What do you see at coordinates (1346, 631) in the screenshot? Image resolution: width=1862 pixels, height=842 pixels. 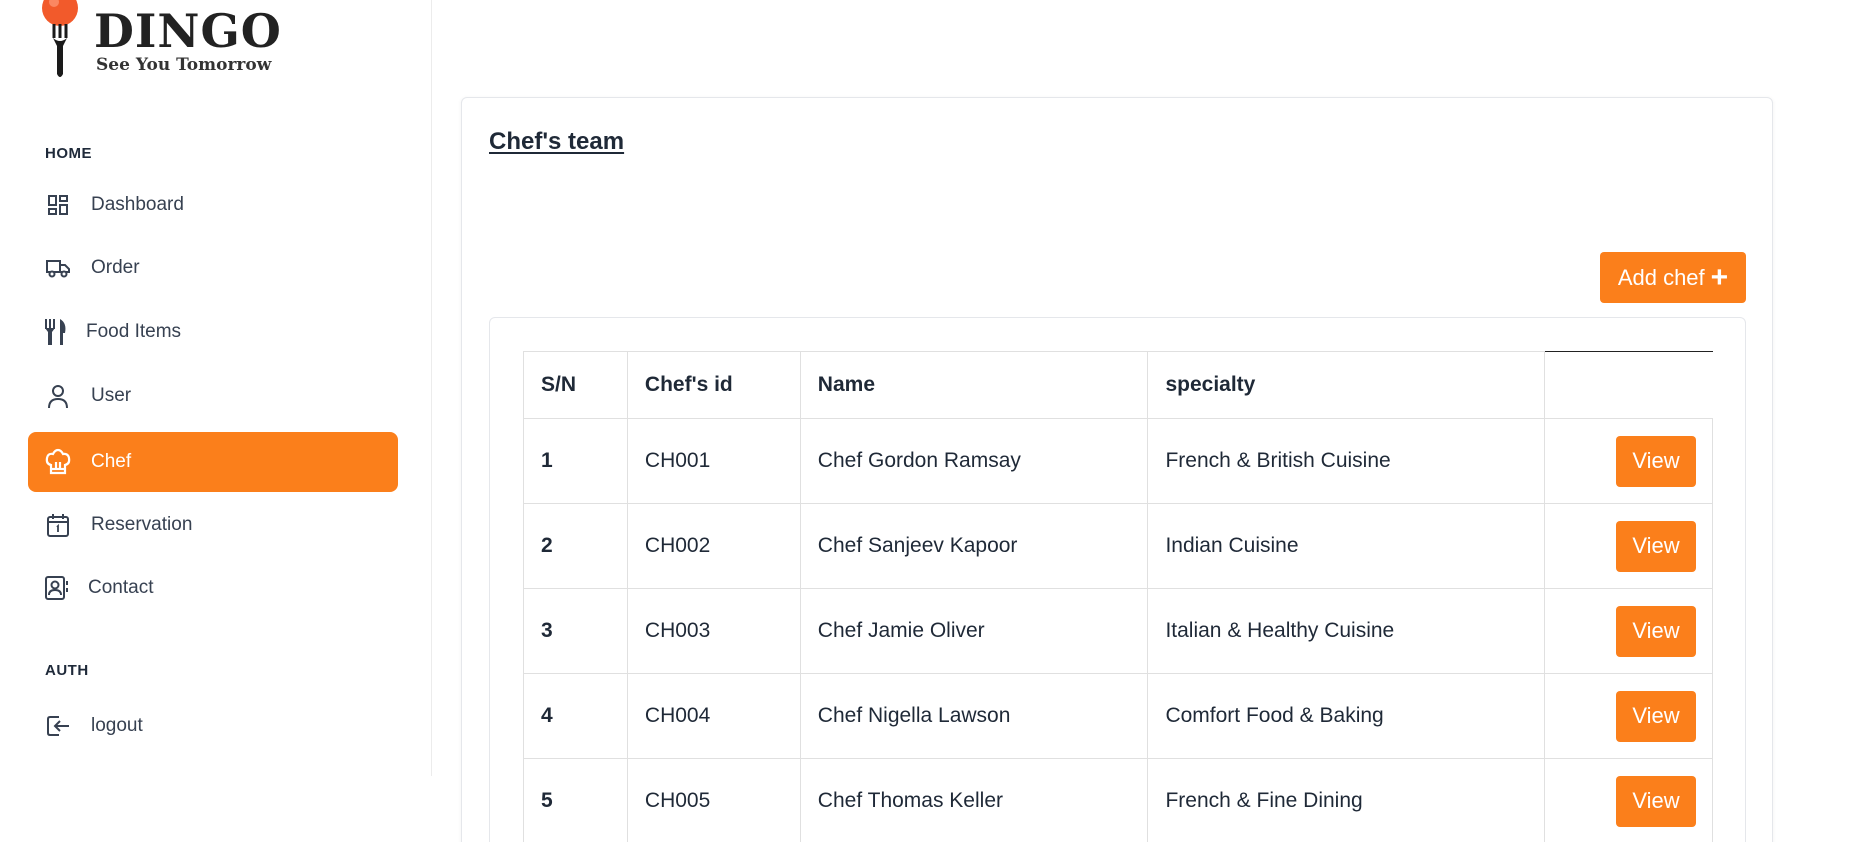 I see `cell-specialty: Italian & Healthy Cuisine` at bounding box center [1346, 631].